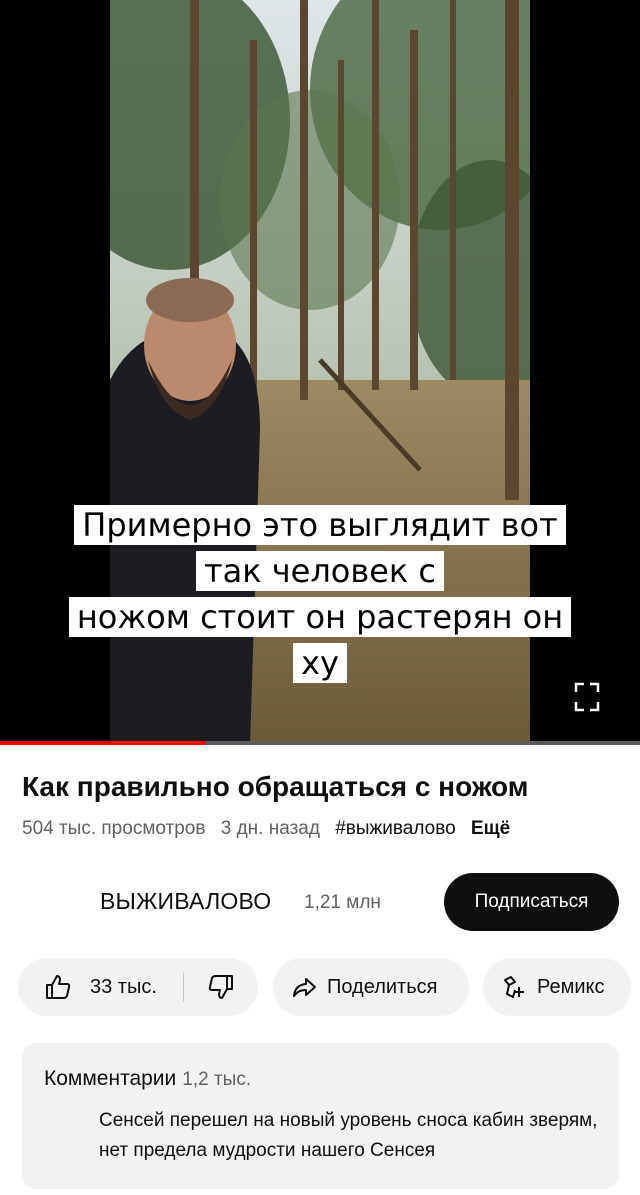  Describe the element at coordinates (382, 986) in the screenshot. I see `share-label: Поделиться` at that location.